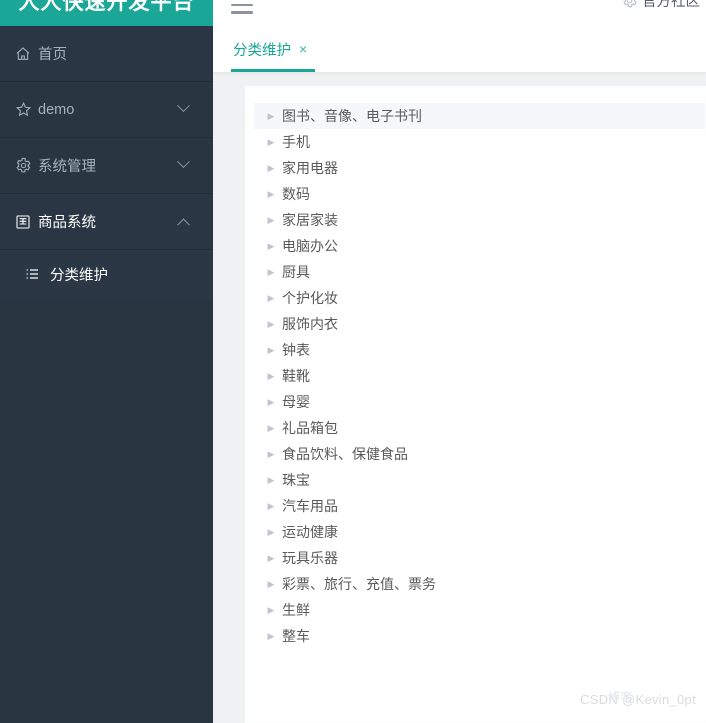  Describe the element at coordinates (479, 506) in the screenshot. I see `tree-node: ▶ 汽车用品` at that location.